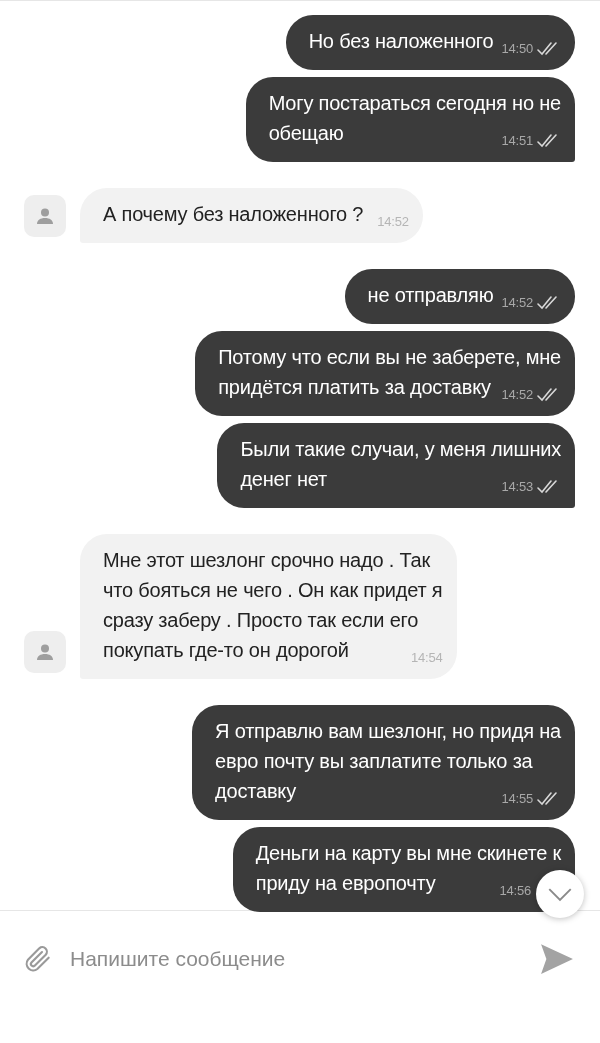 This screenshot has height=1043, width=600. What do you see at coordinates (426, 658) in the screenshot?
I see `message-time: 14:54` at bounding box center [426, 658].